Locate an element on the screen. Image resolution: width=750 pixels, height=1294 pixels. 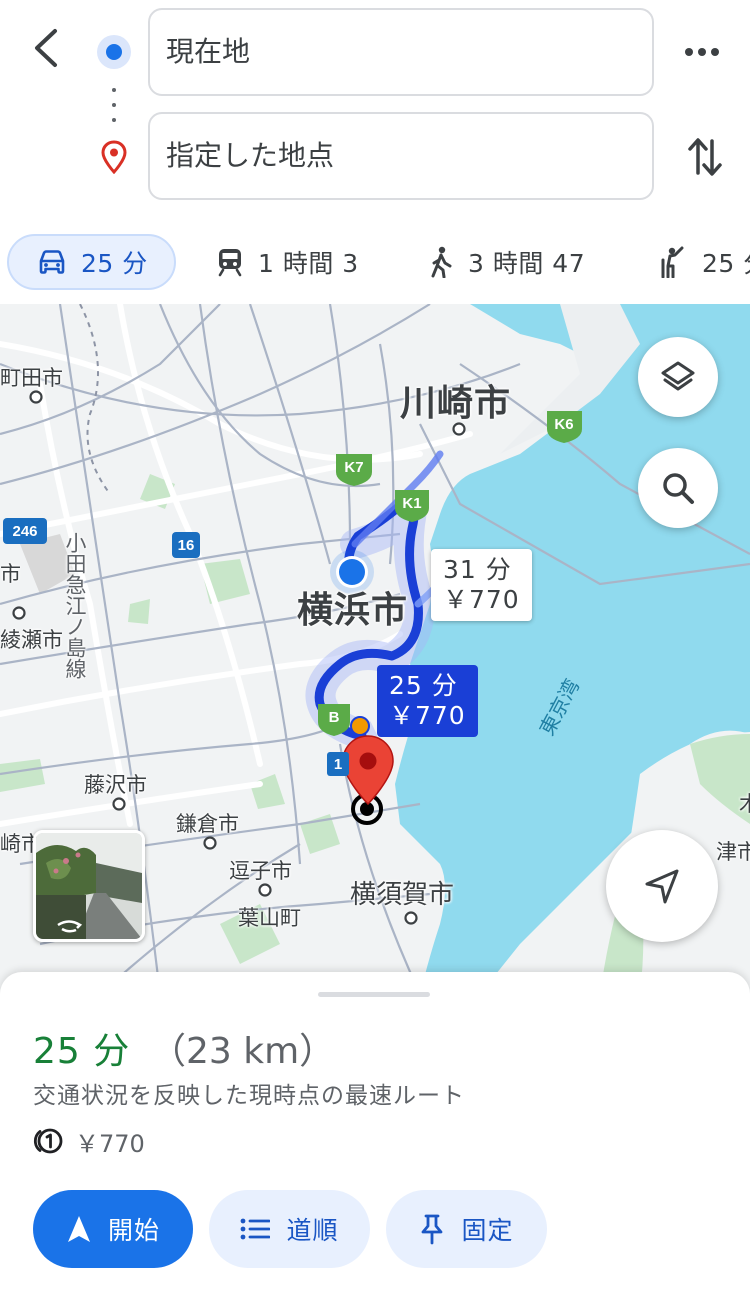
tab-walking: 3 時間 47 is located at coordinates (506, 262).